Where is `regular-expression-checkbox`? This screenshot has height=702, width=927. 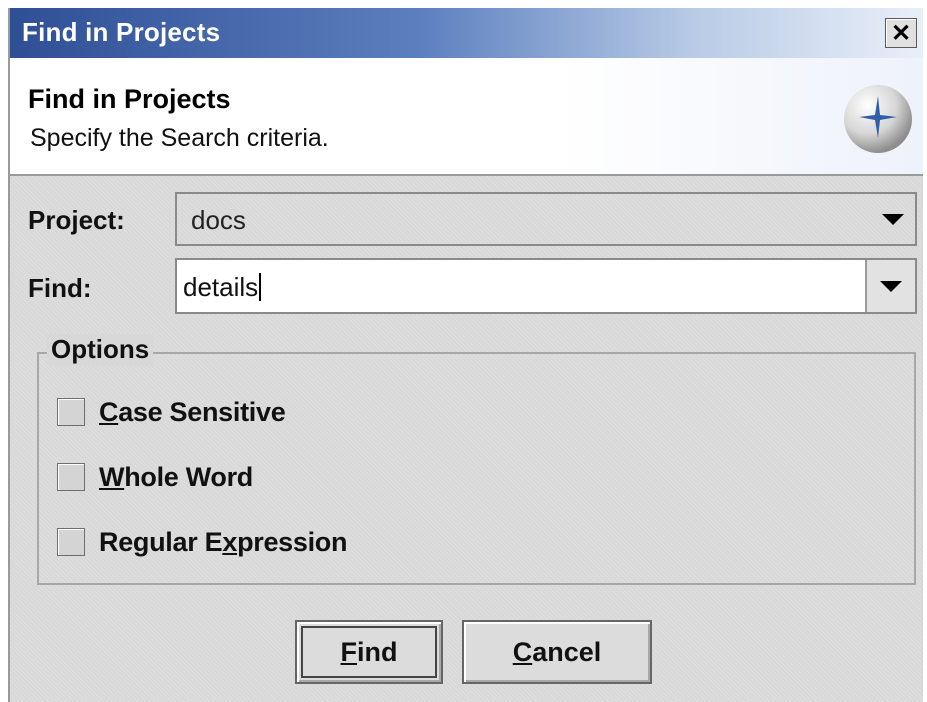 regular-expression-checkbox is located at coordinates (71, 542).